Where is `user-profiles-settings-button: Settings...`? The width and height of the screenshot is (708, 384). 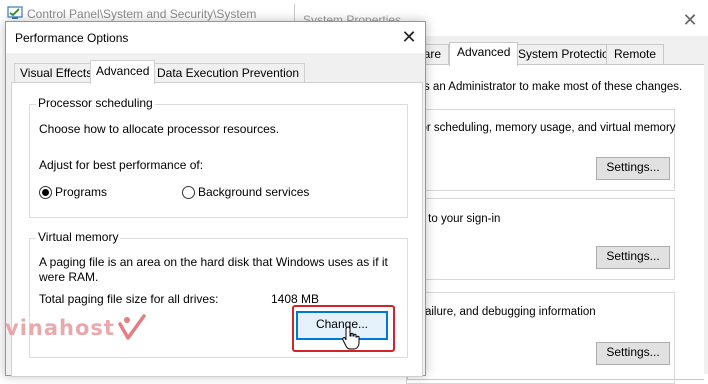
user-profiles-settings-button: Settings... is located at coordinates (633, 257).